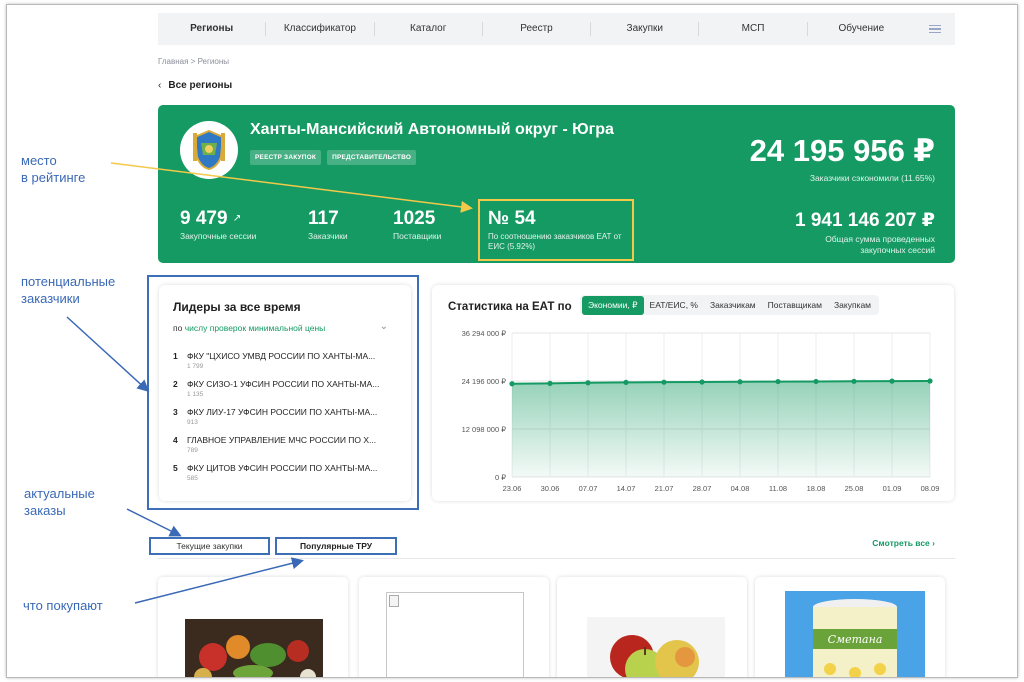  Describe the element at coordinates (219, 580) in the screenshot. I see `arrow-buy` at that location.